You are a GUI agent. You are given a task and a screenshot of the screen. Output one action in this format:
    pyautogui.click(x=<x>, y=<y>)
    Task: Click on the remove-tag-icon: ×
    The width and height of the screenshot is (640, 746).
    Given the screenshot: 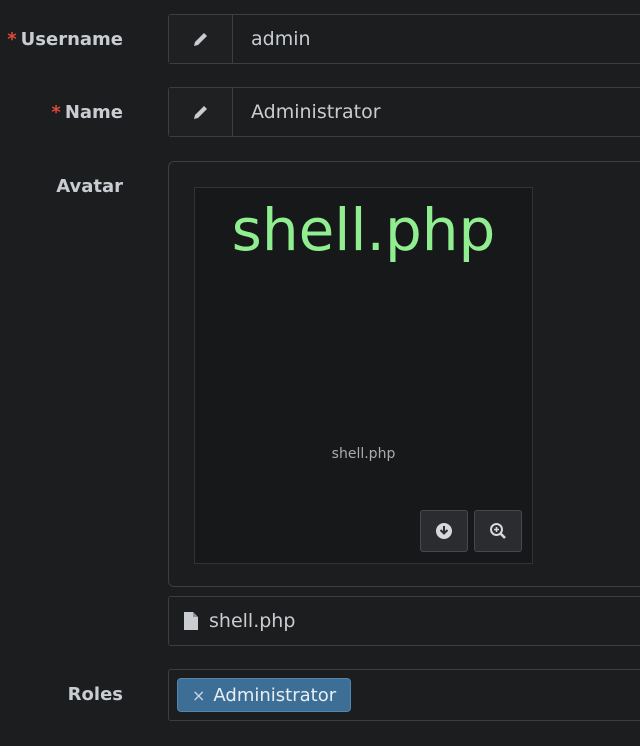 What is the action you would take?
    pyautogui.click(x=198, y=695)
    